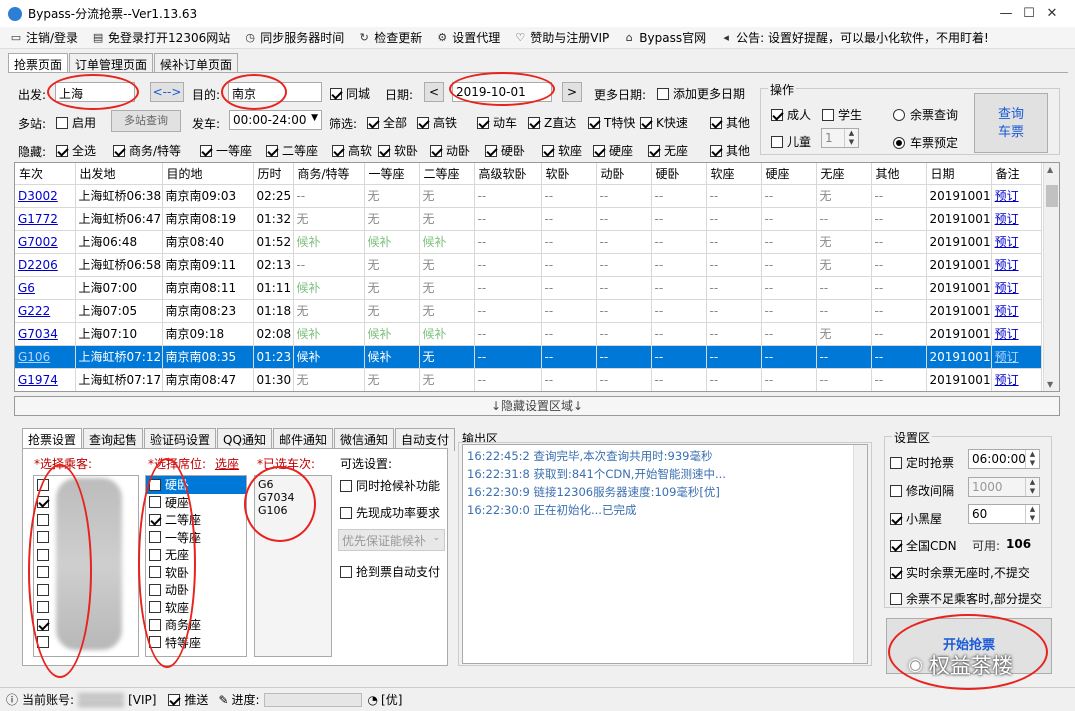  What do you see at coordinates (45, 357) in the screenshot?
I see `train-number-link: G106` at bounding box center [45, 357].